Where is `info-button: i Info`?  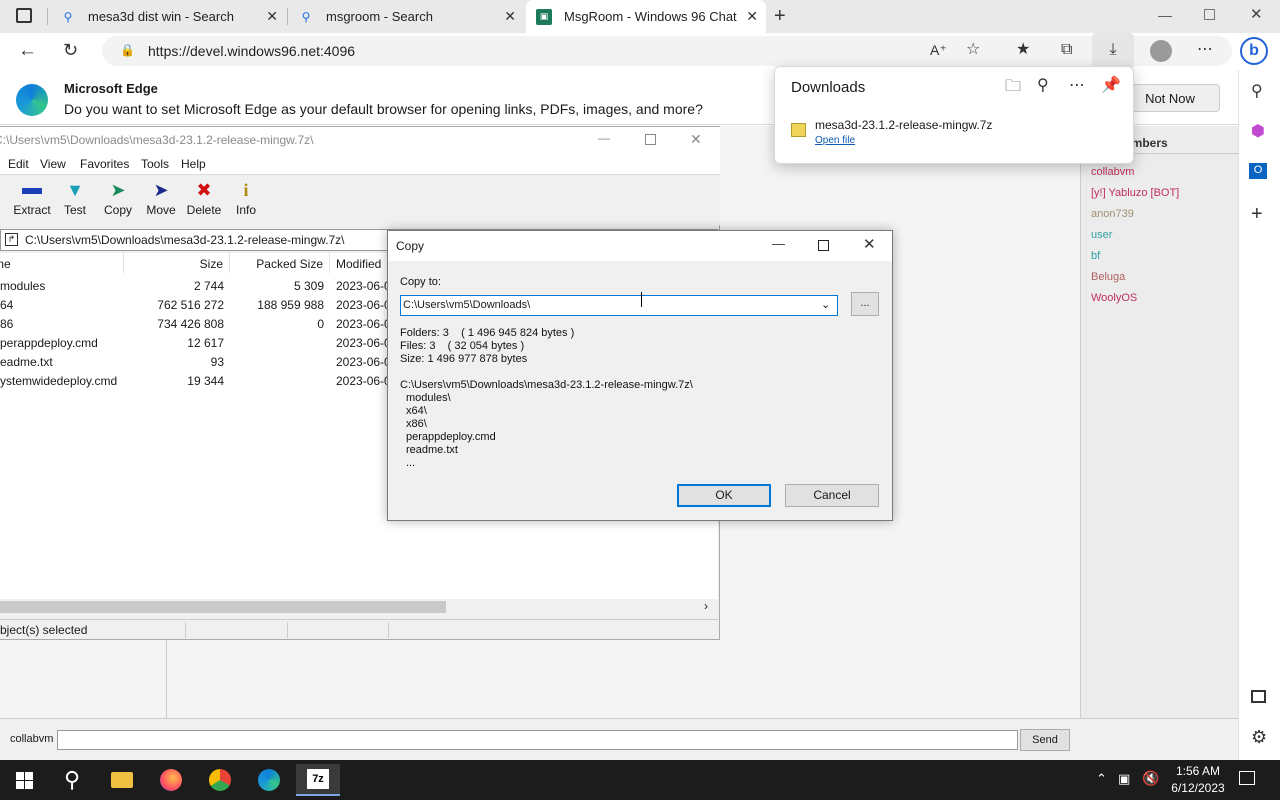
info-button: i Info is located at coordinates (246, 197).